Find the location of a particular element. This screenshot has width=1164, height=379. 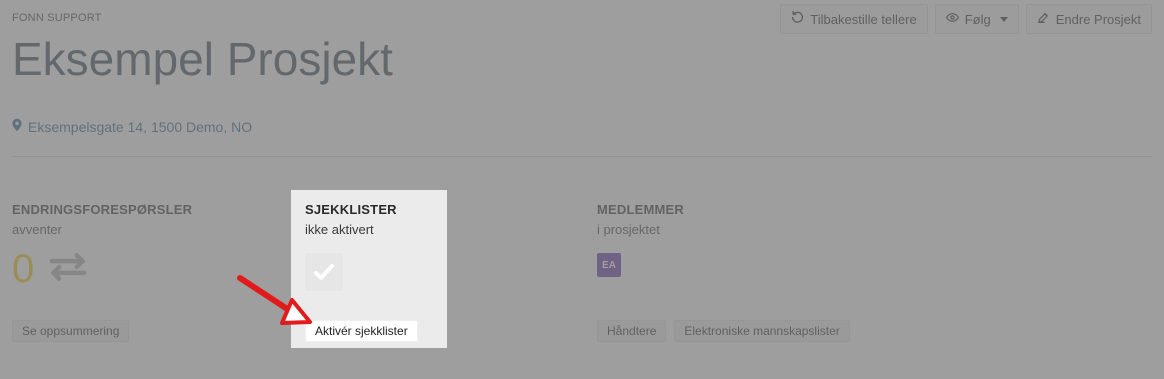

address-text: Eksempelsgate 14, 1500 Demo, NO is located at coordinates (140, 126).